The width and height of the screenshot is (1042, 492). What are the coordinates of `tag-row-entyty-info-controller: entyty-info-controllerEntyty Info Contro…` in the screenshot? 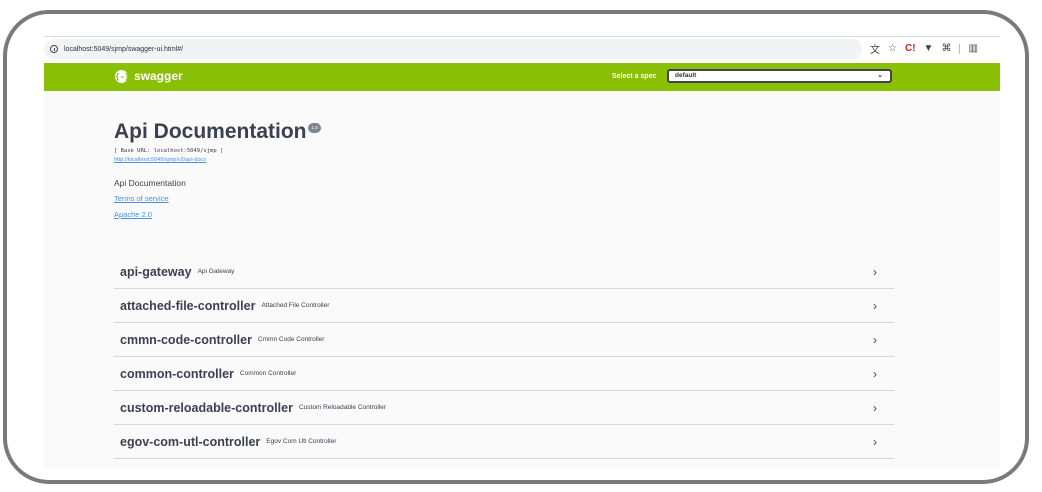 It's located at (504, 463).